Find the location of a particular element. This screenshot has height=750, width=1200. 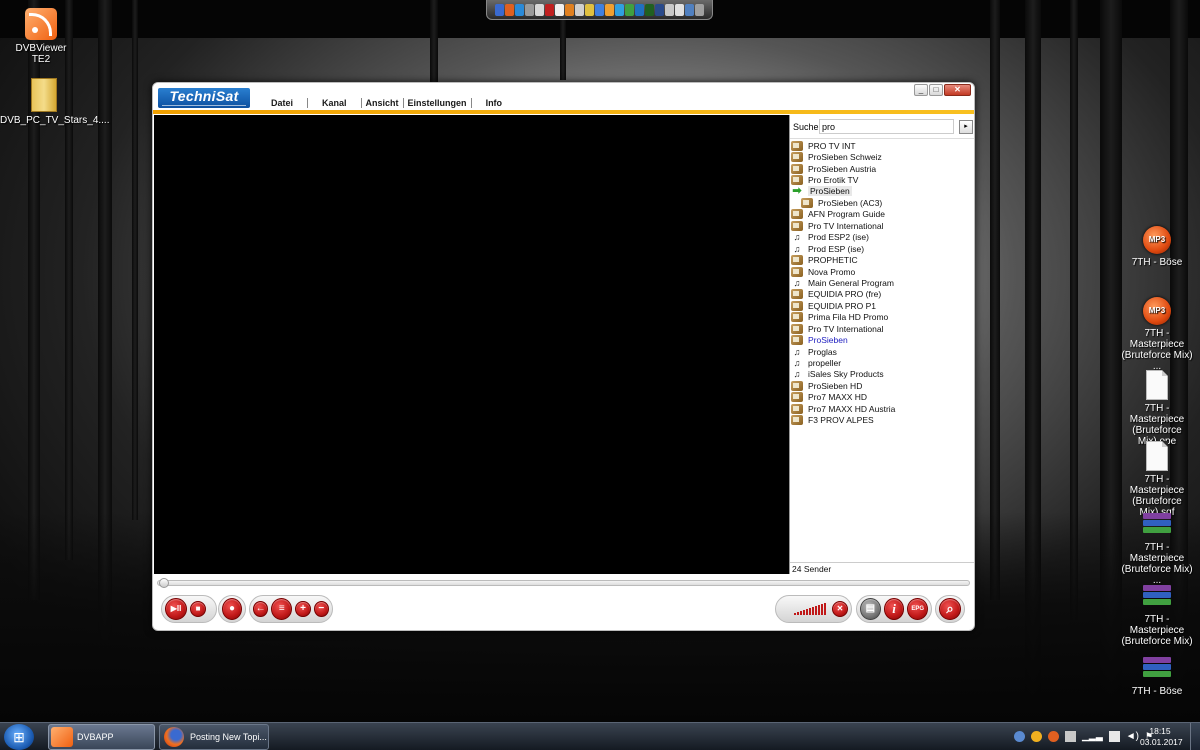

mute-button: ✕ is located at coordinates (840, 609).